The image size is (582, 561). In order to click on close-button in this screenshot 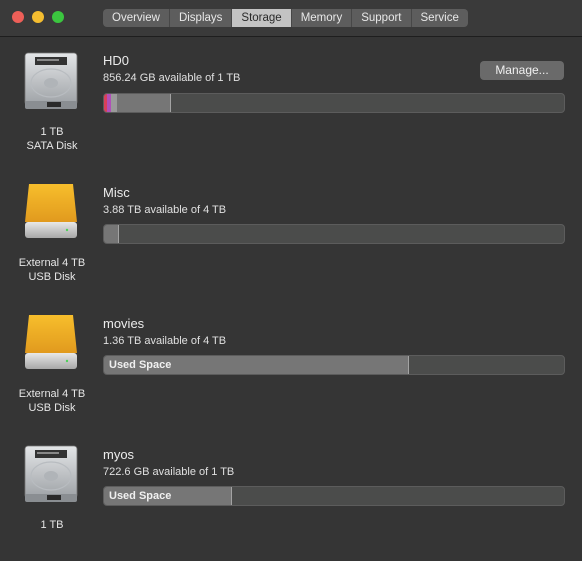, I will do `click(18, 17)`.